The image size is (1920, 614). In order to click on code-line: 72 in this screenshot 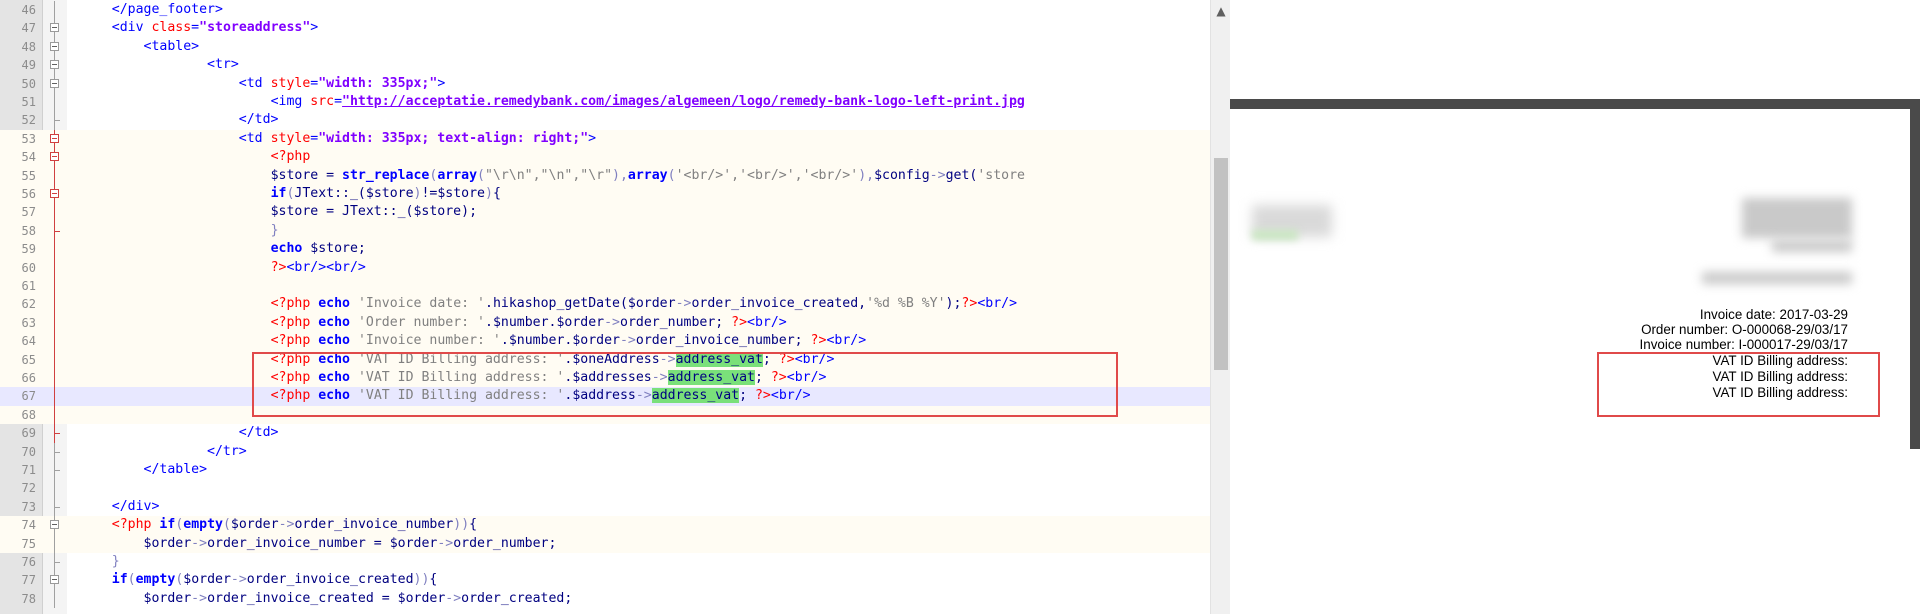, I will do `click(605, 488)`.